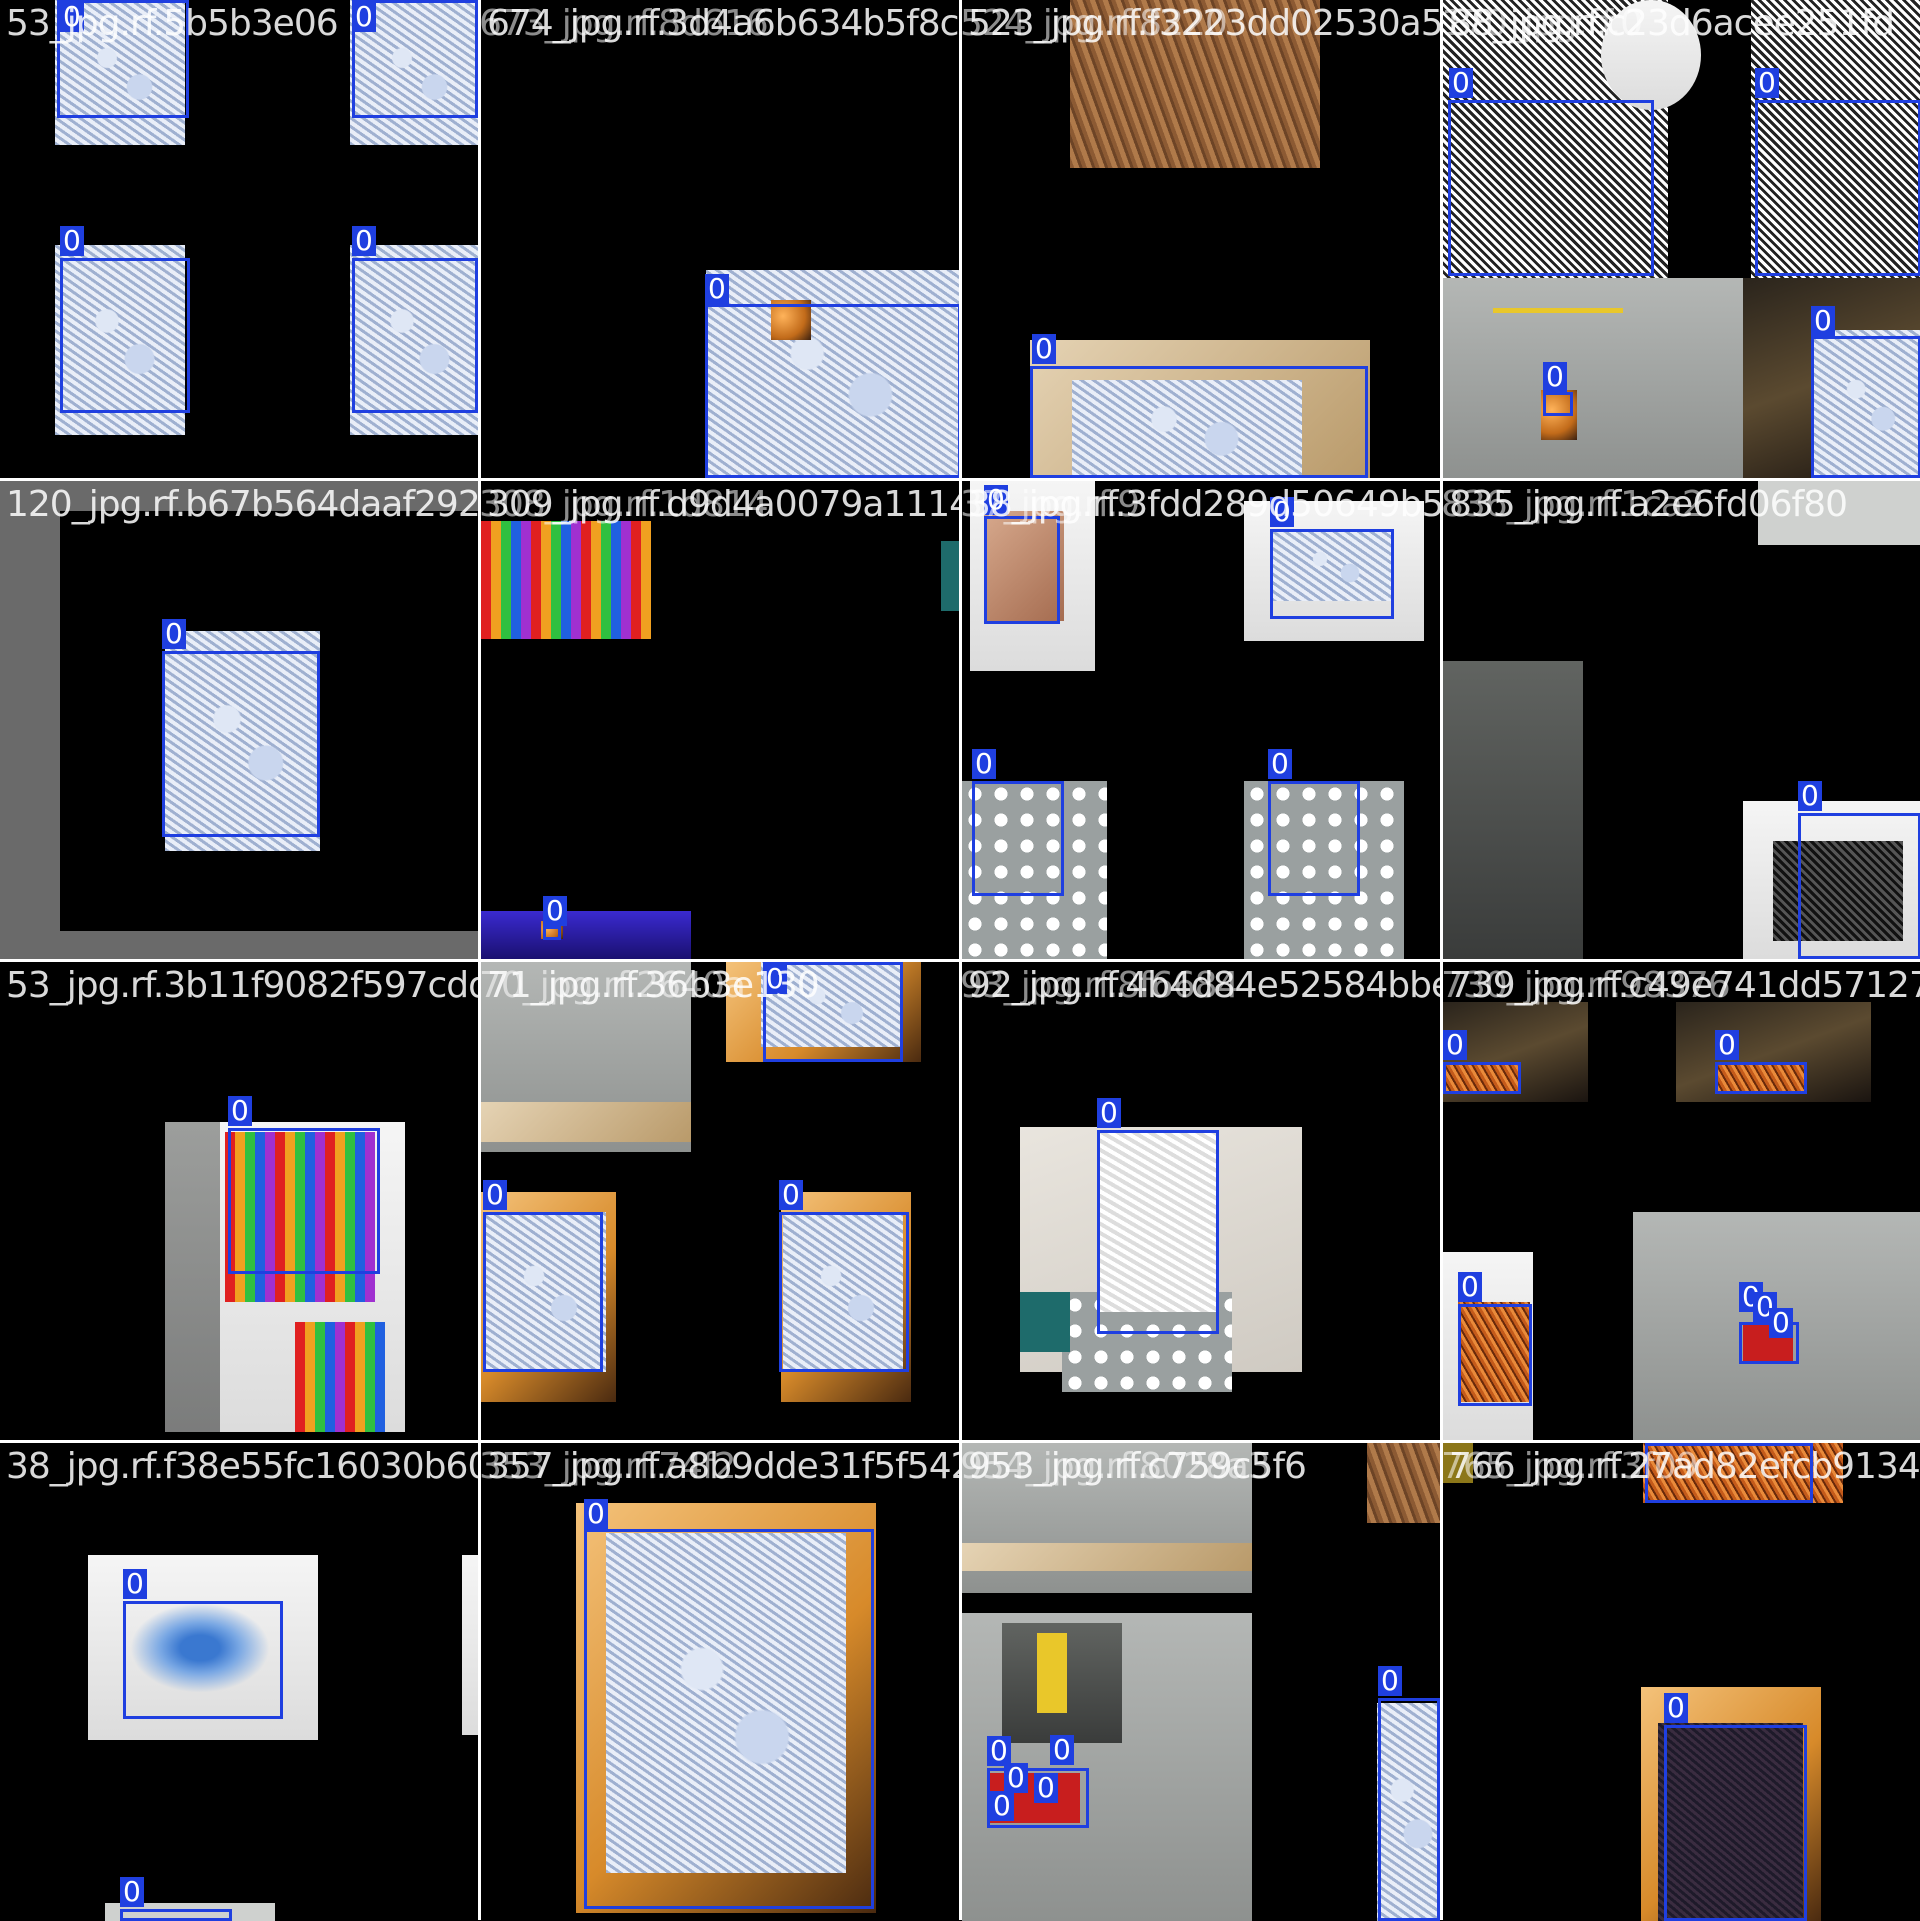  I want to click on tile-filename: 53_jpg.rf.3b11f9082f597cdd, so click(242, 985).